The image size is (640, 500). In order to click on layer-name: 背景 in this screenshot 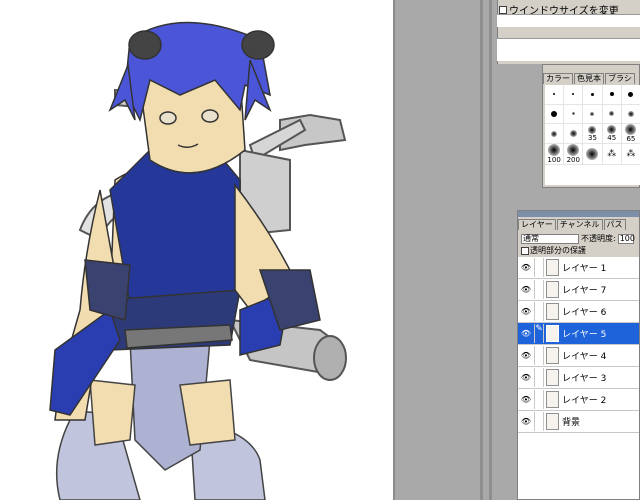, I will do `click(571, 423)`.